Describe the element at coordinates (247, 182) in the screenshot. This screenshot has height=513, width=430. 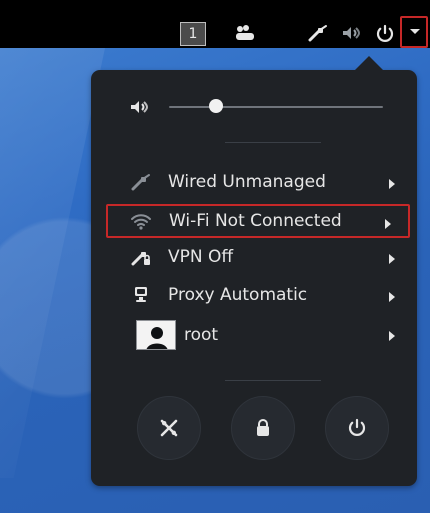
I see `menu-item-label: Wired Unmanaged` at that location.